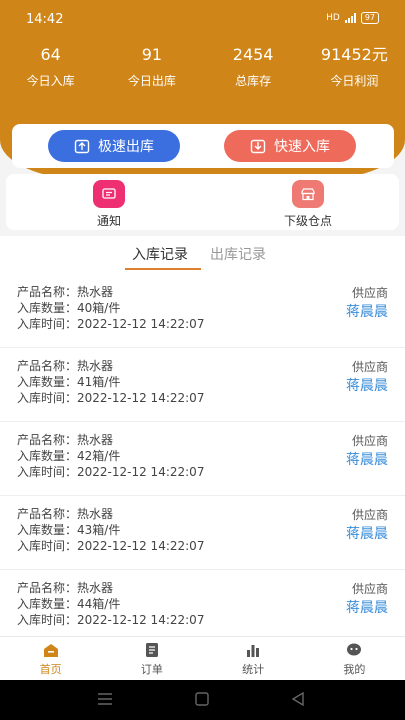  What do you see at coordinates (50, 54) in the screenshot?
I see `stat-value: 64` at bounding box center [50, 54].